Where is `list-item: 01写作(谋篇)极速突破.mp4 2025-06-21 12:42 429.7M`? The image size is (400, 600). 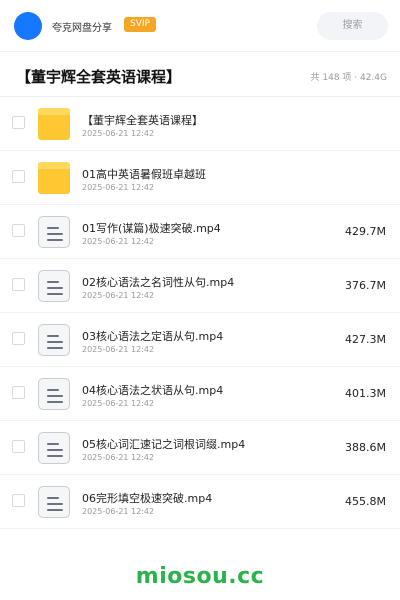 list-item: 01写作(谋篇)极速突破.mp4 2025-06-21 12:42 429.7M is located at coordinates (200, 232).